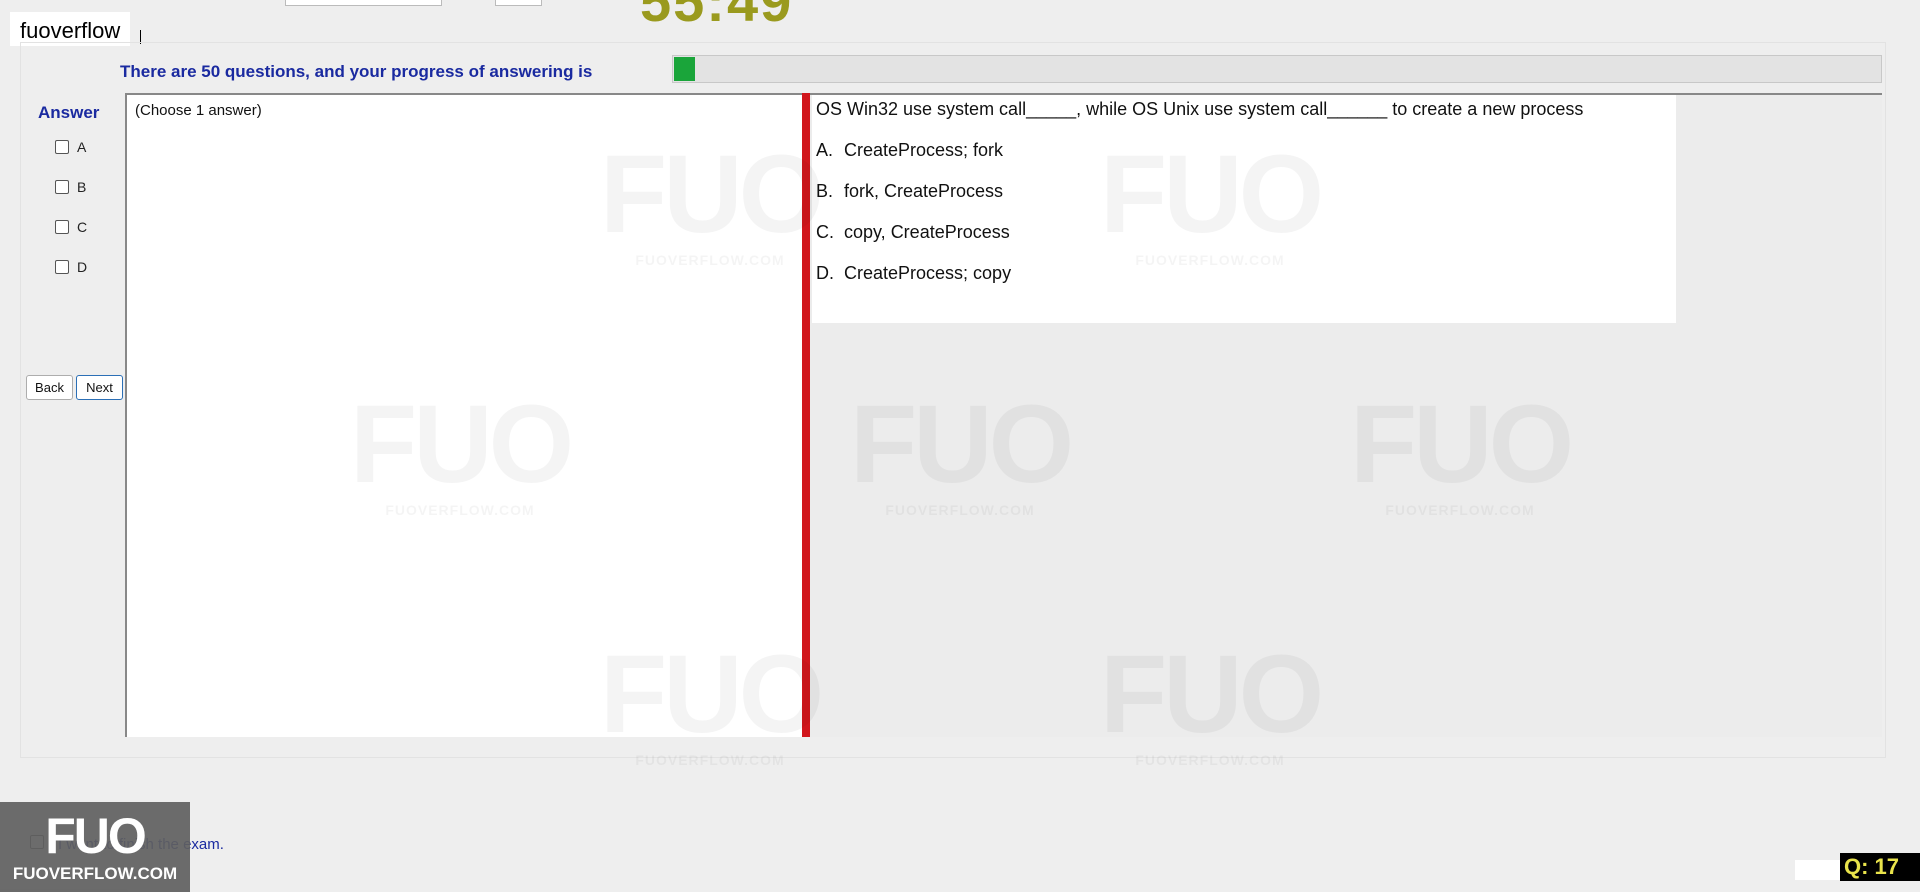  What do you see at coordinates (518, 3) in the screenshot?
I see `top-small-field` at bounding box center [518, 3].